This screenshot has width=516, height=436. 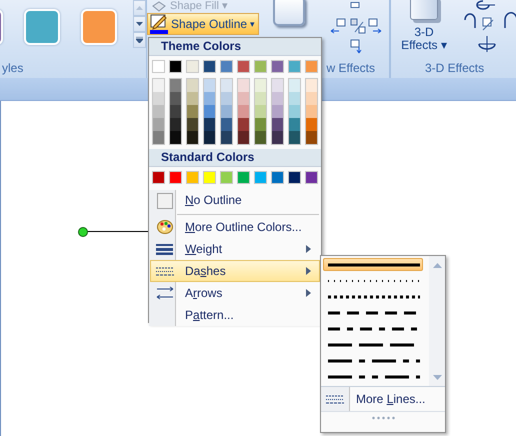 I want to click on tilt-icons-drawing, so click(x=489, y=27).